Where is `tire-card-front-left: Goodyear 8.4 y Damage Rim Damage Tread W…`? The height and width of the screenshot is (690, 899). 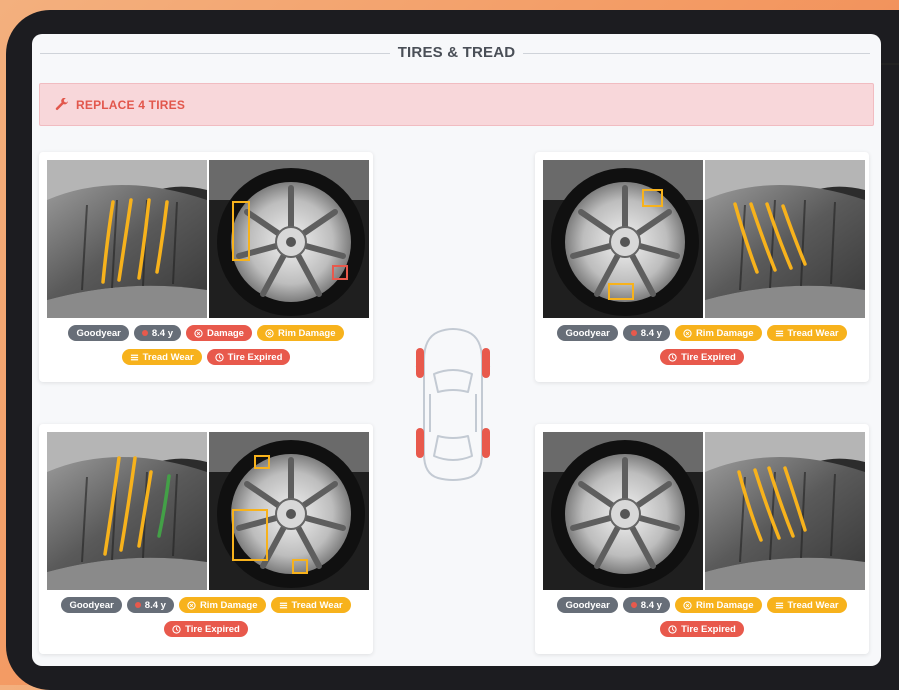 tire-card-front-left: Goodyear 8.4 y Damage Rim Damage Tread W… is located at coordinates (206, 267).